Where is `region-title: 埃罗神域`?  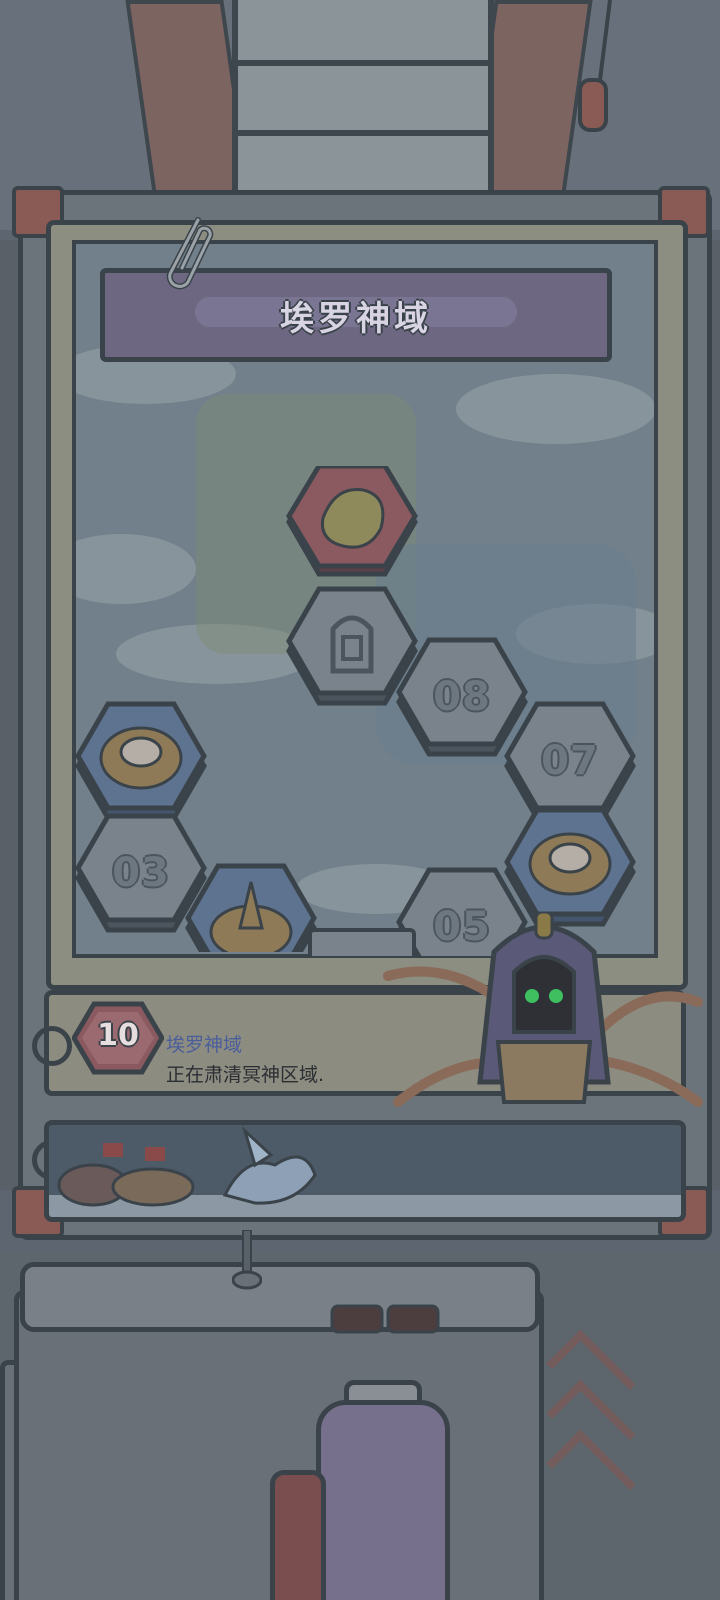
region-title: 埃罗神域 is located at coordinates (356, 319).